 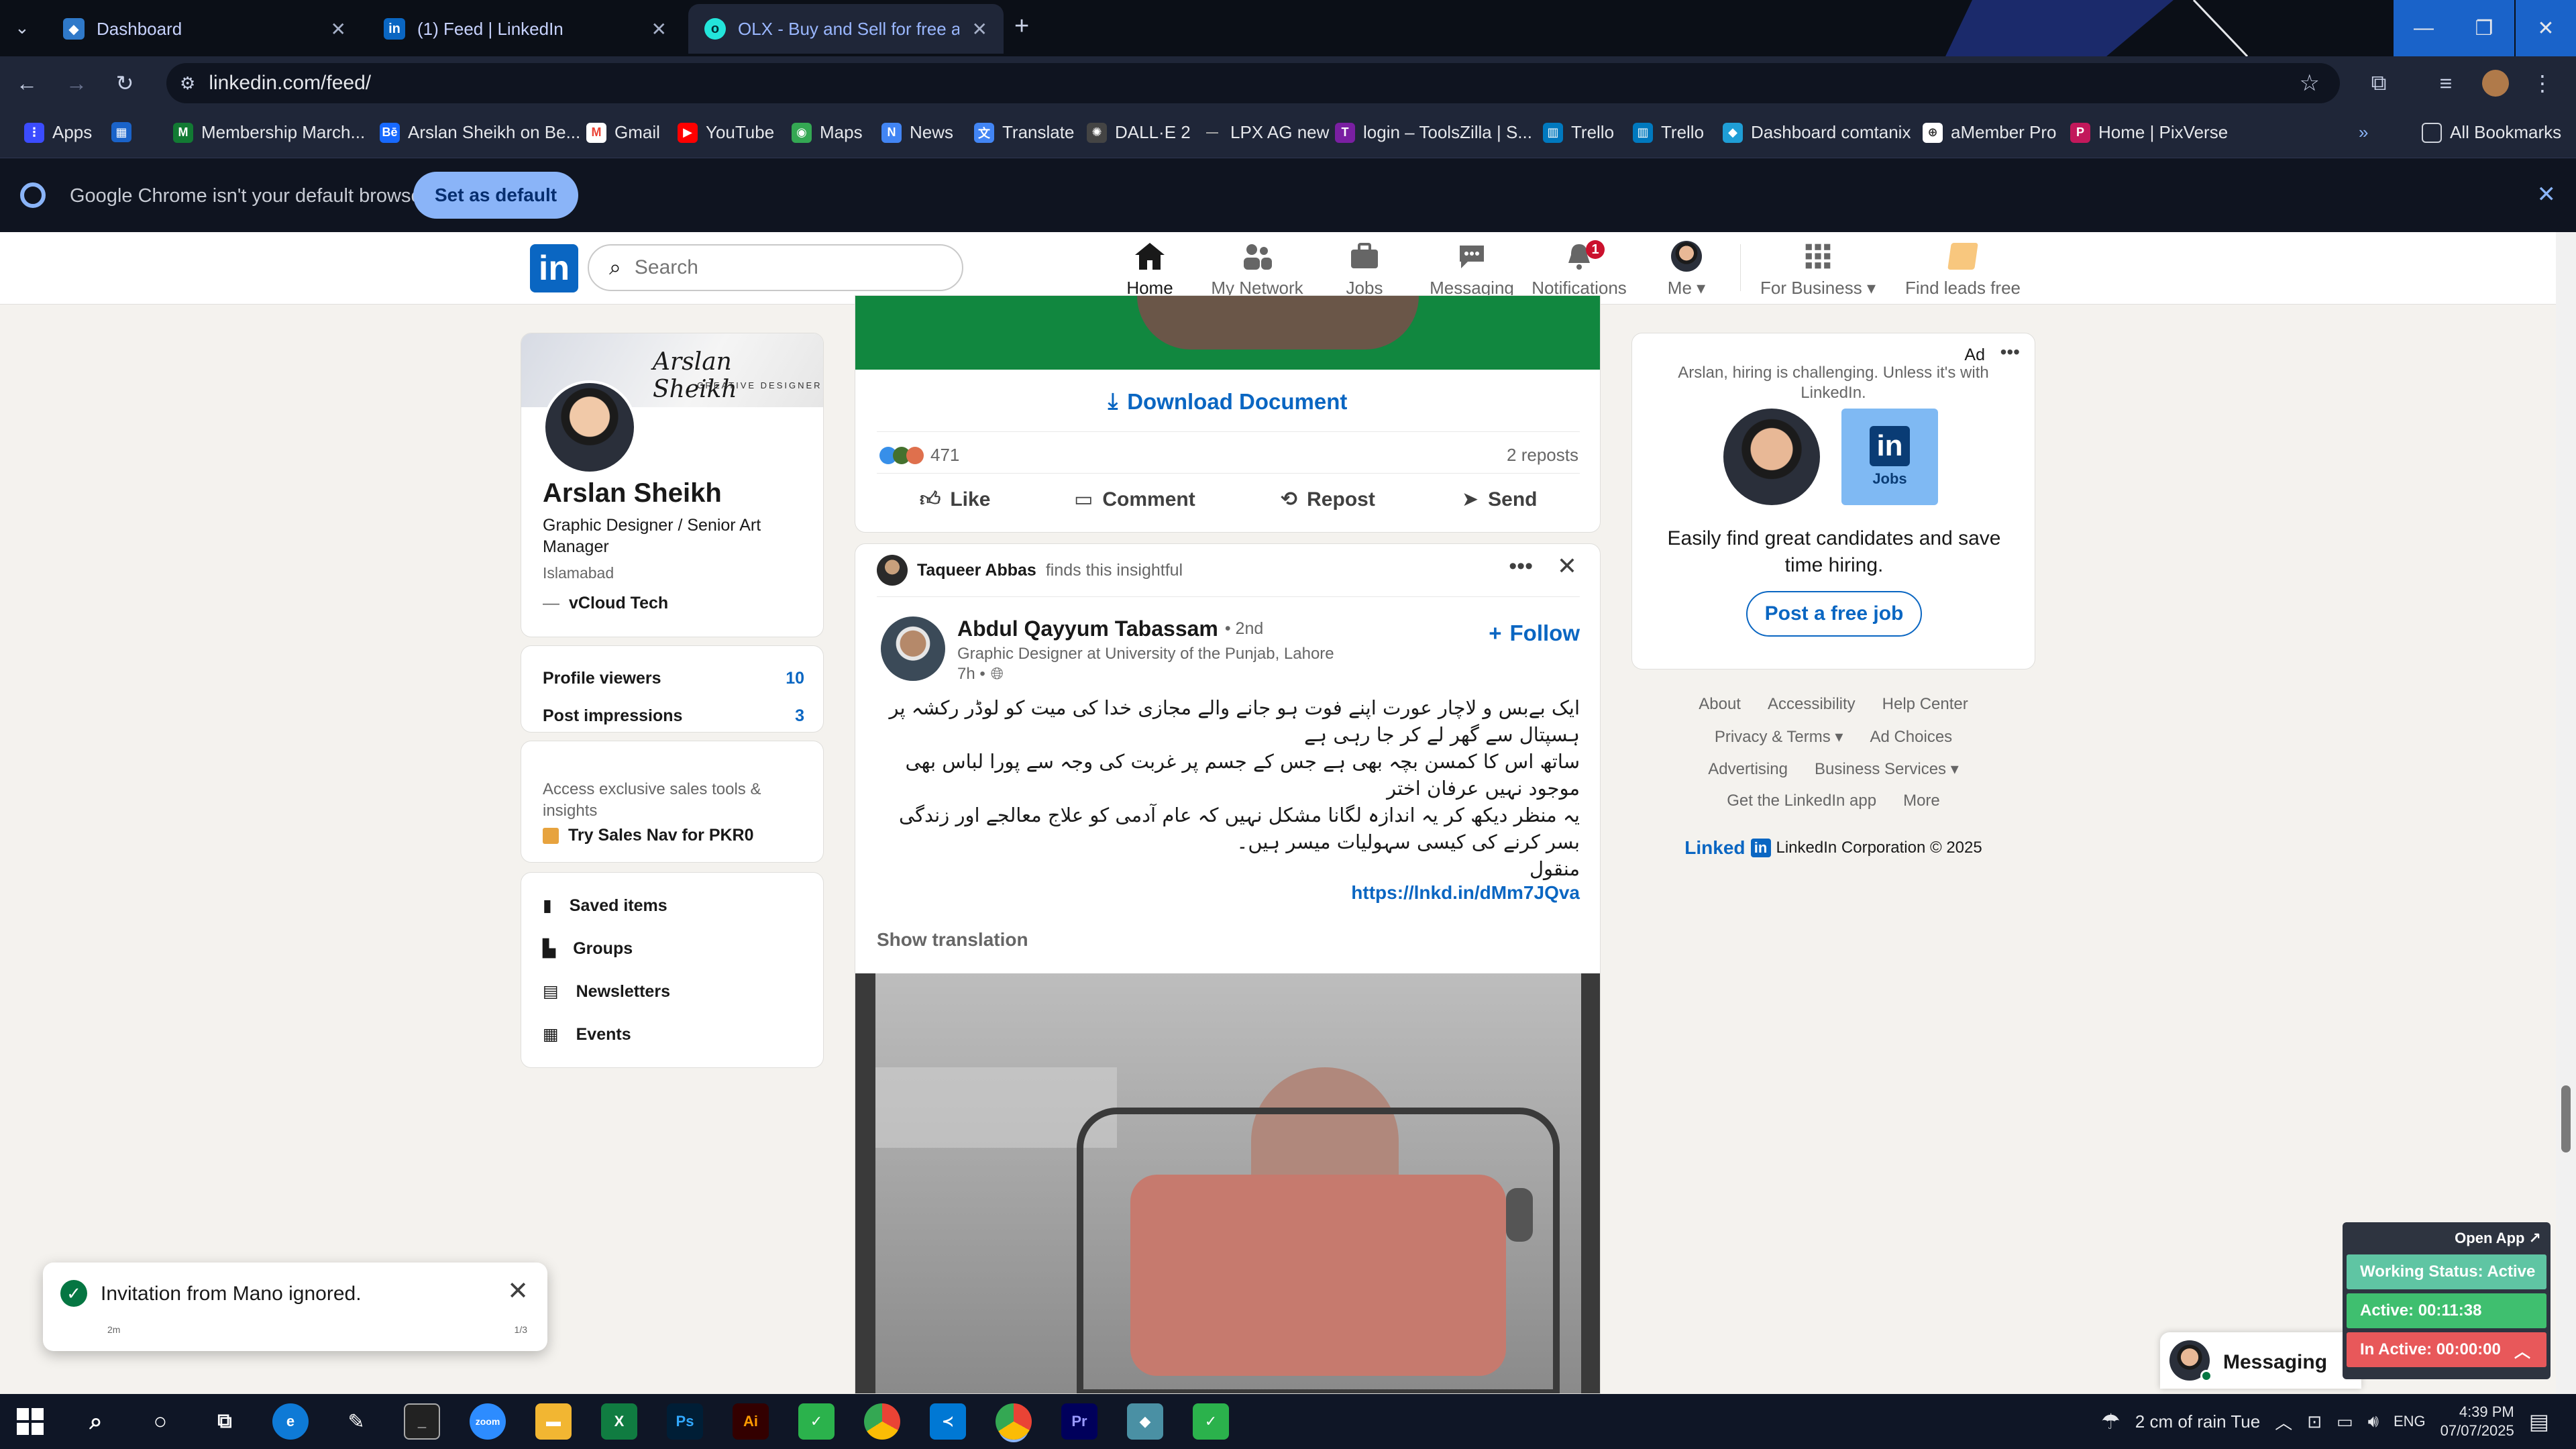 I want to click on reactions-summary: 471, so click(x=919, y=455).